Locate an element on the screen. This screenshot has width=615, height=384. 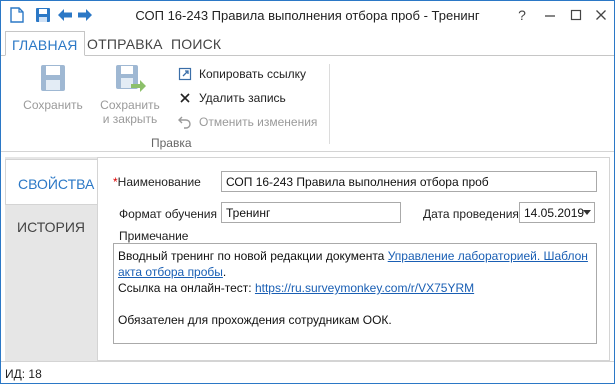
edit-group-label: Правка is located at coordinates (171, 143).